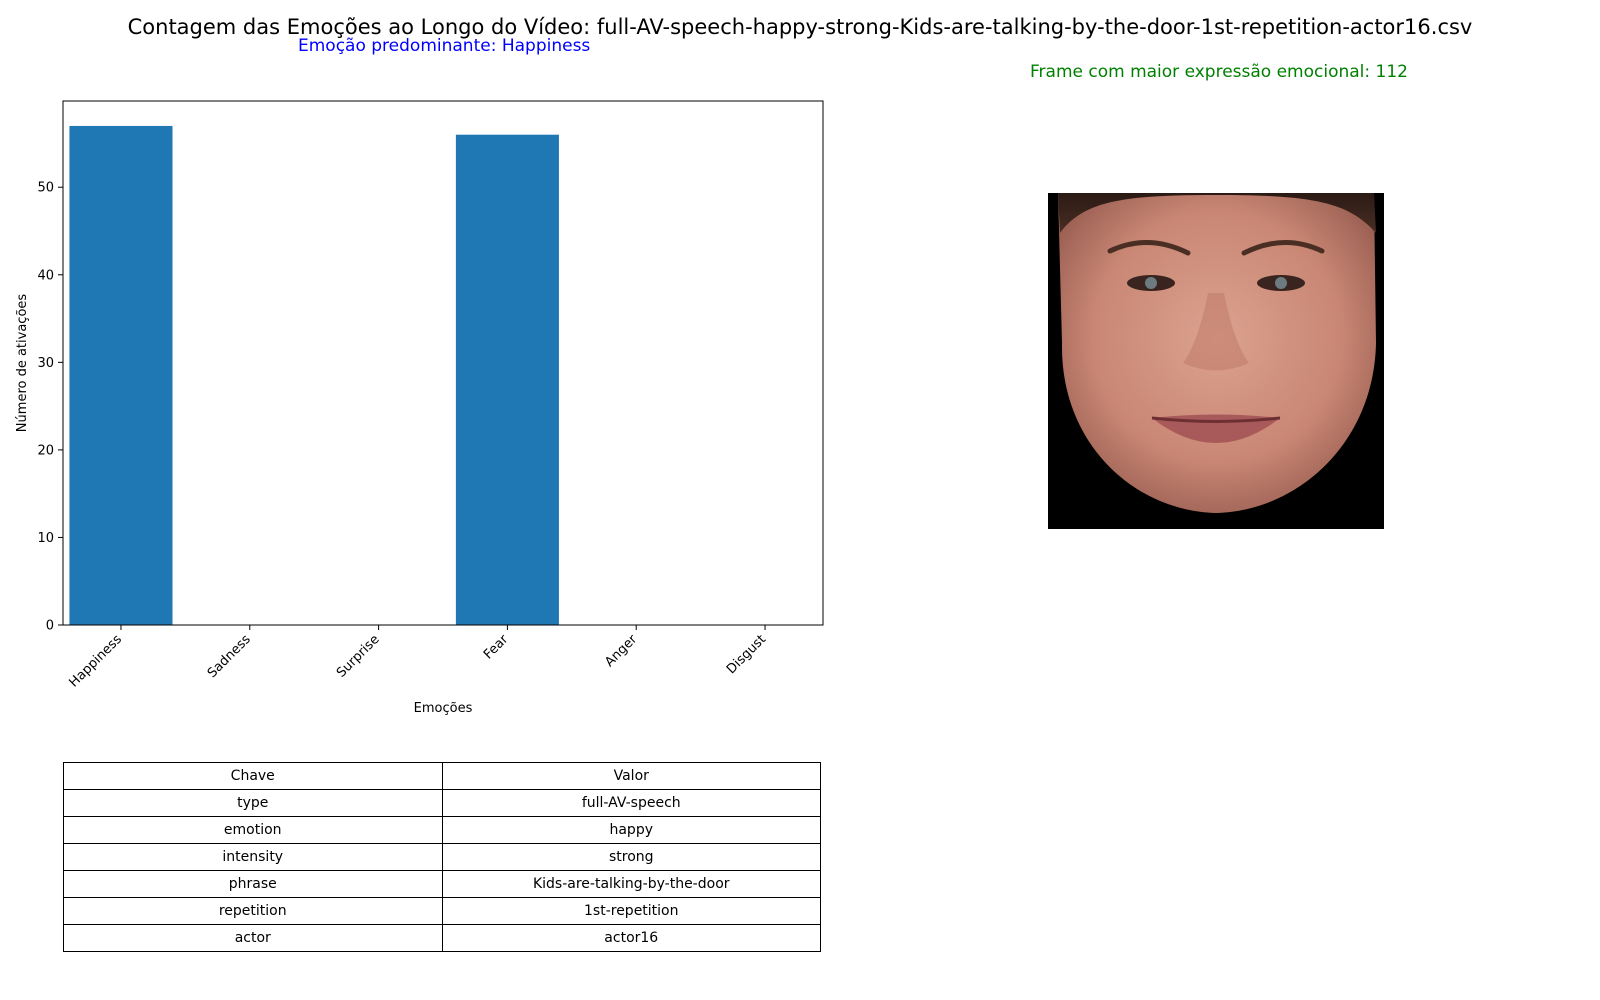 Image resolution: width=1600 pixels, height=1000 pixels. Describe the element at coordinates (358, 656) in the screenshot. I see `x-tick-label: Surprise` at that location.